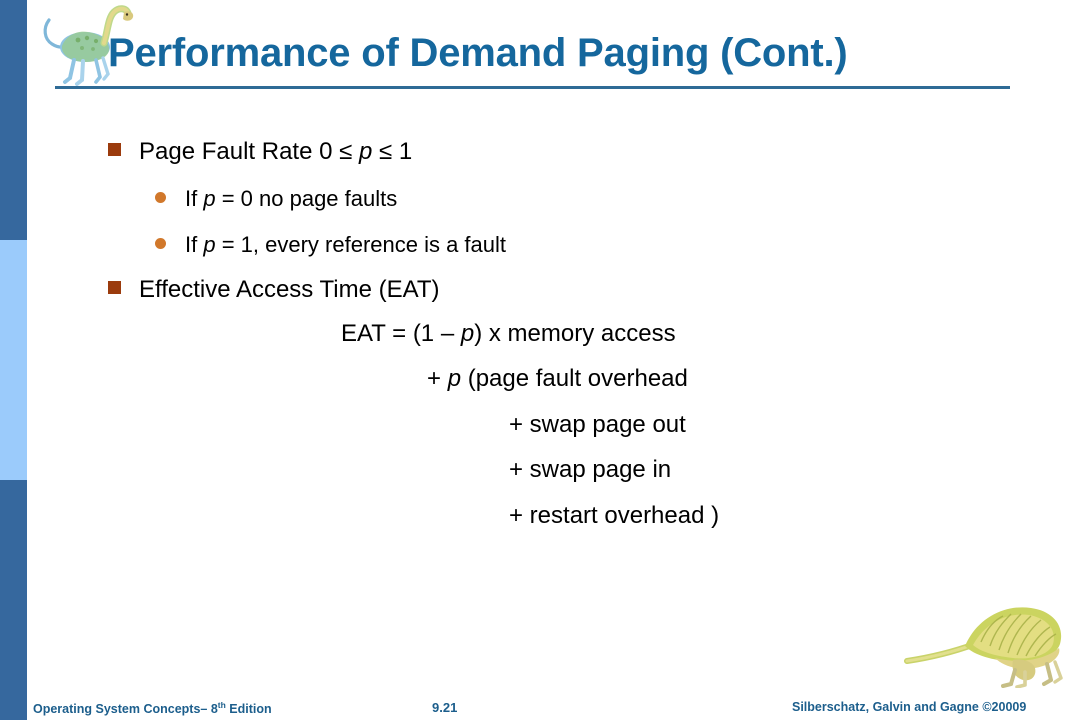  Describe the element at coordinates (590, 469) in the screenshot. I see `eat-line-4: + swap page in` at that location.